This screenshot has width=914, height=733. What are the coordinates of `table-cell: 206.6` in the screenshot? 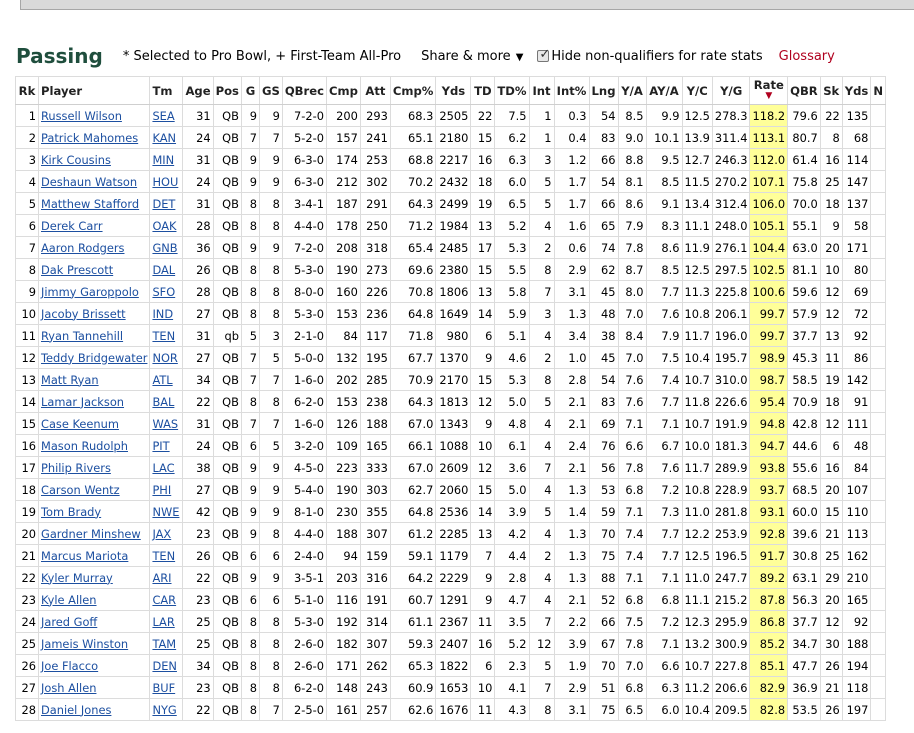 It's located at (731, 687).